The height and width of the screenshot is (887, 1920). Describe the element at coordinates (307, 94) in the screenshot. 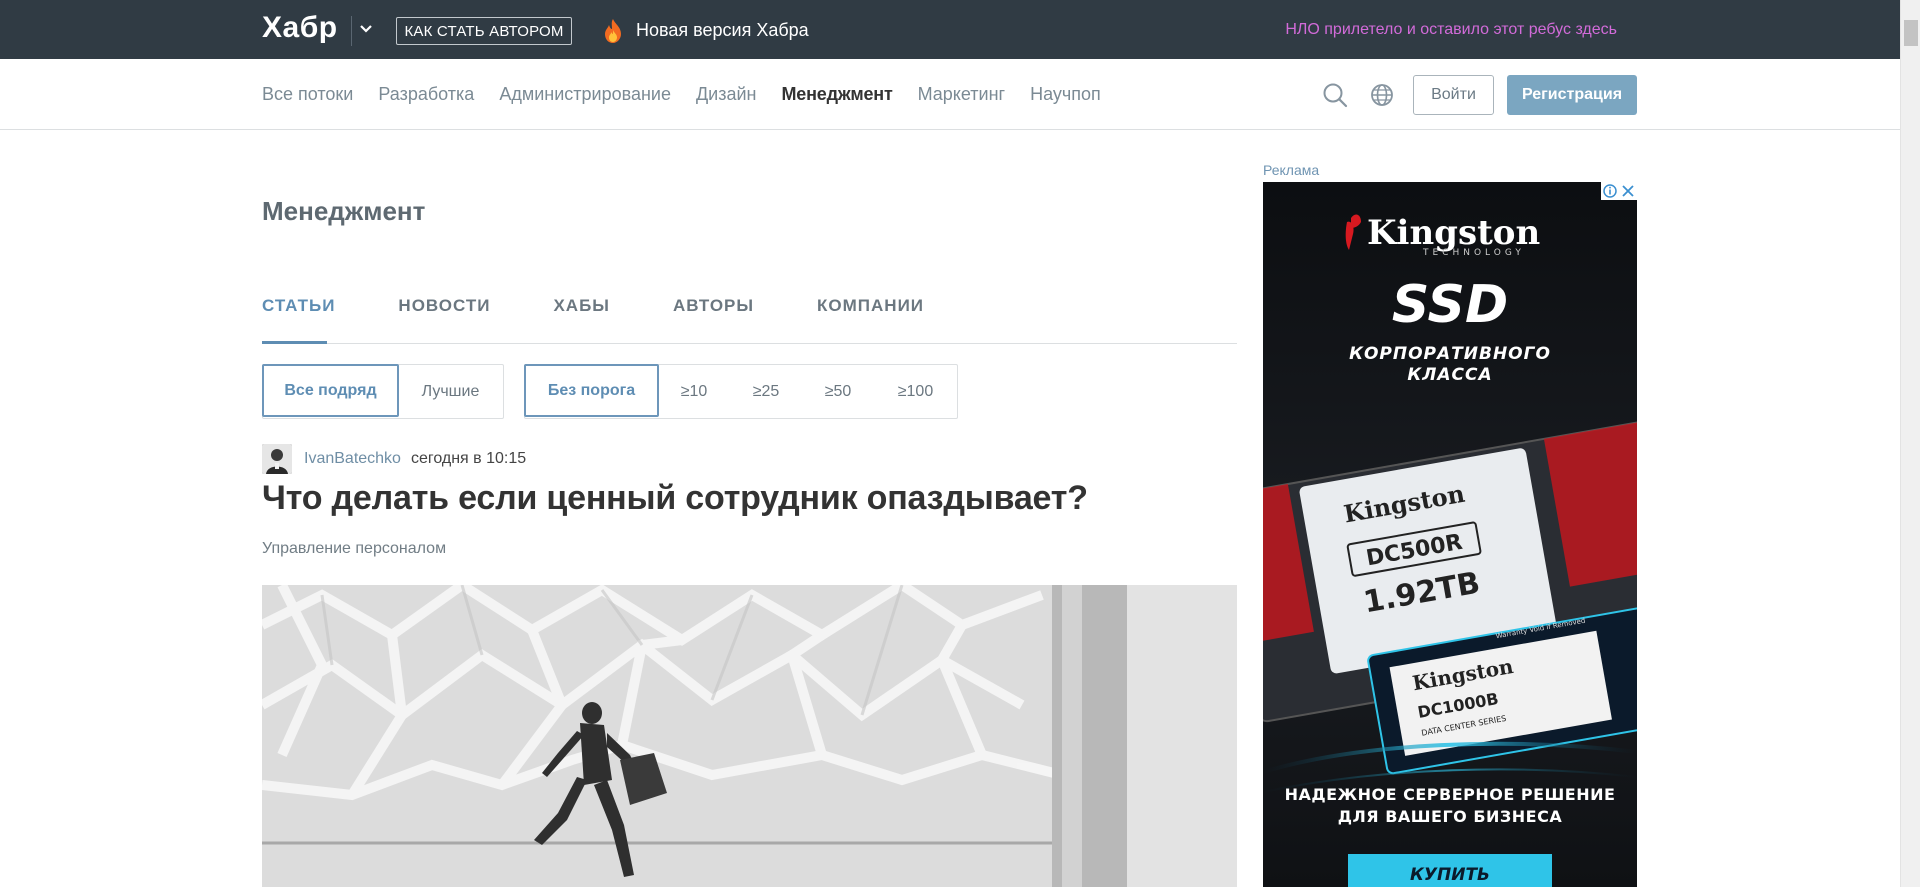

I see `nav-item-all-flows: Все потоки` at that location.